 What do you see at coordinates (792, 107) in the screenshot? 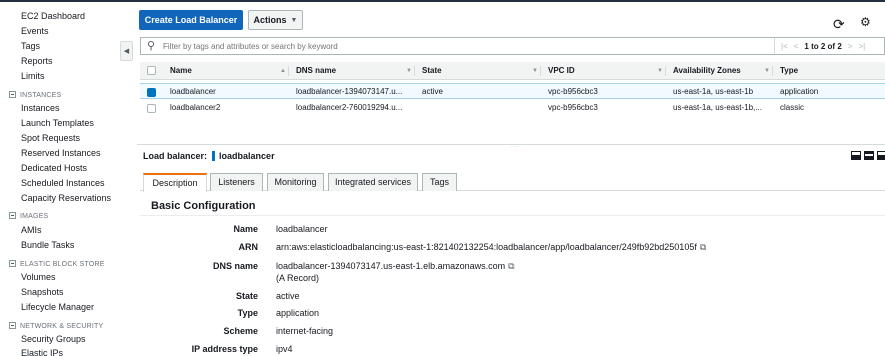
I see `cell-type: classic` at bounding box center [792, 107].